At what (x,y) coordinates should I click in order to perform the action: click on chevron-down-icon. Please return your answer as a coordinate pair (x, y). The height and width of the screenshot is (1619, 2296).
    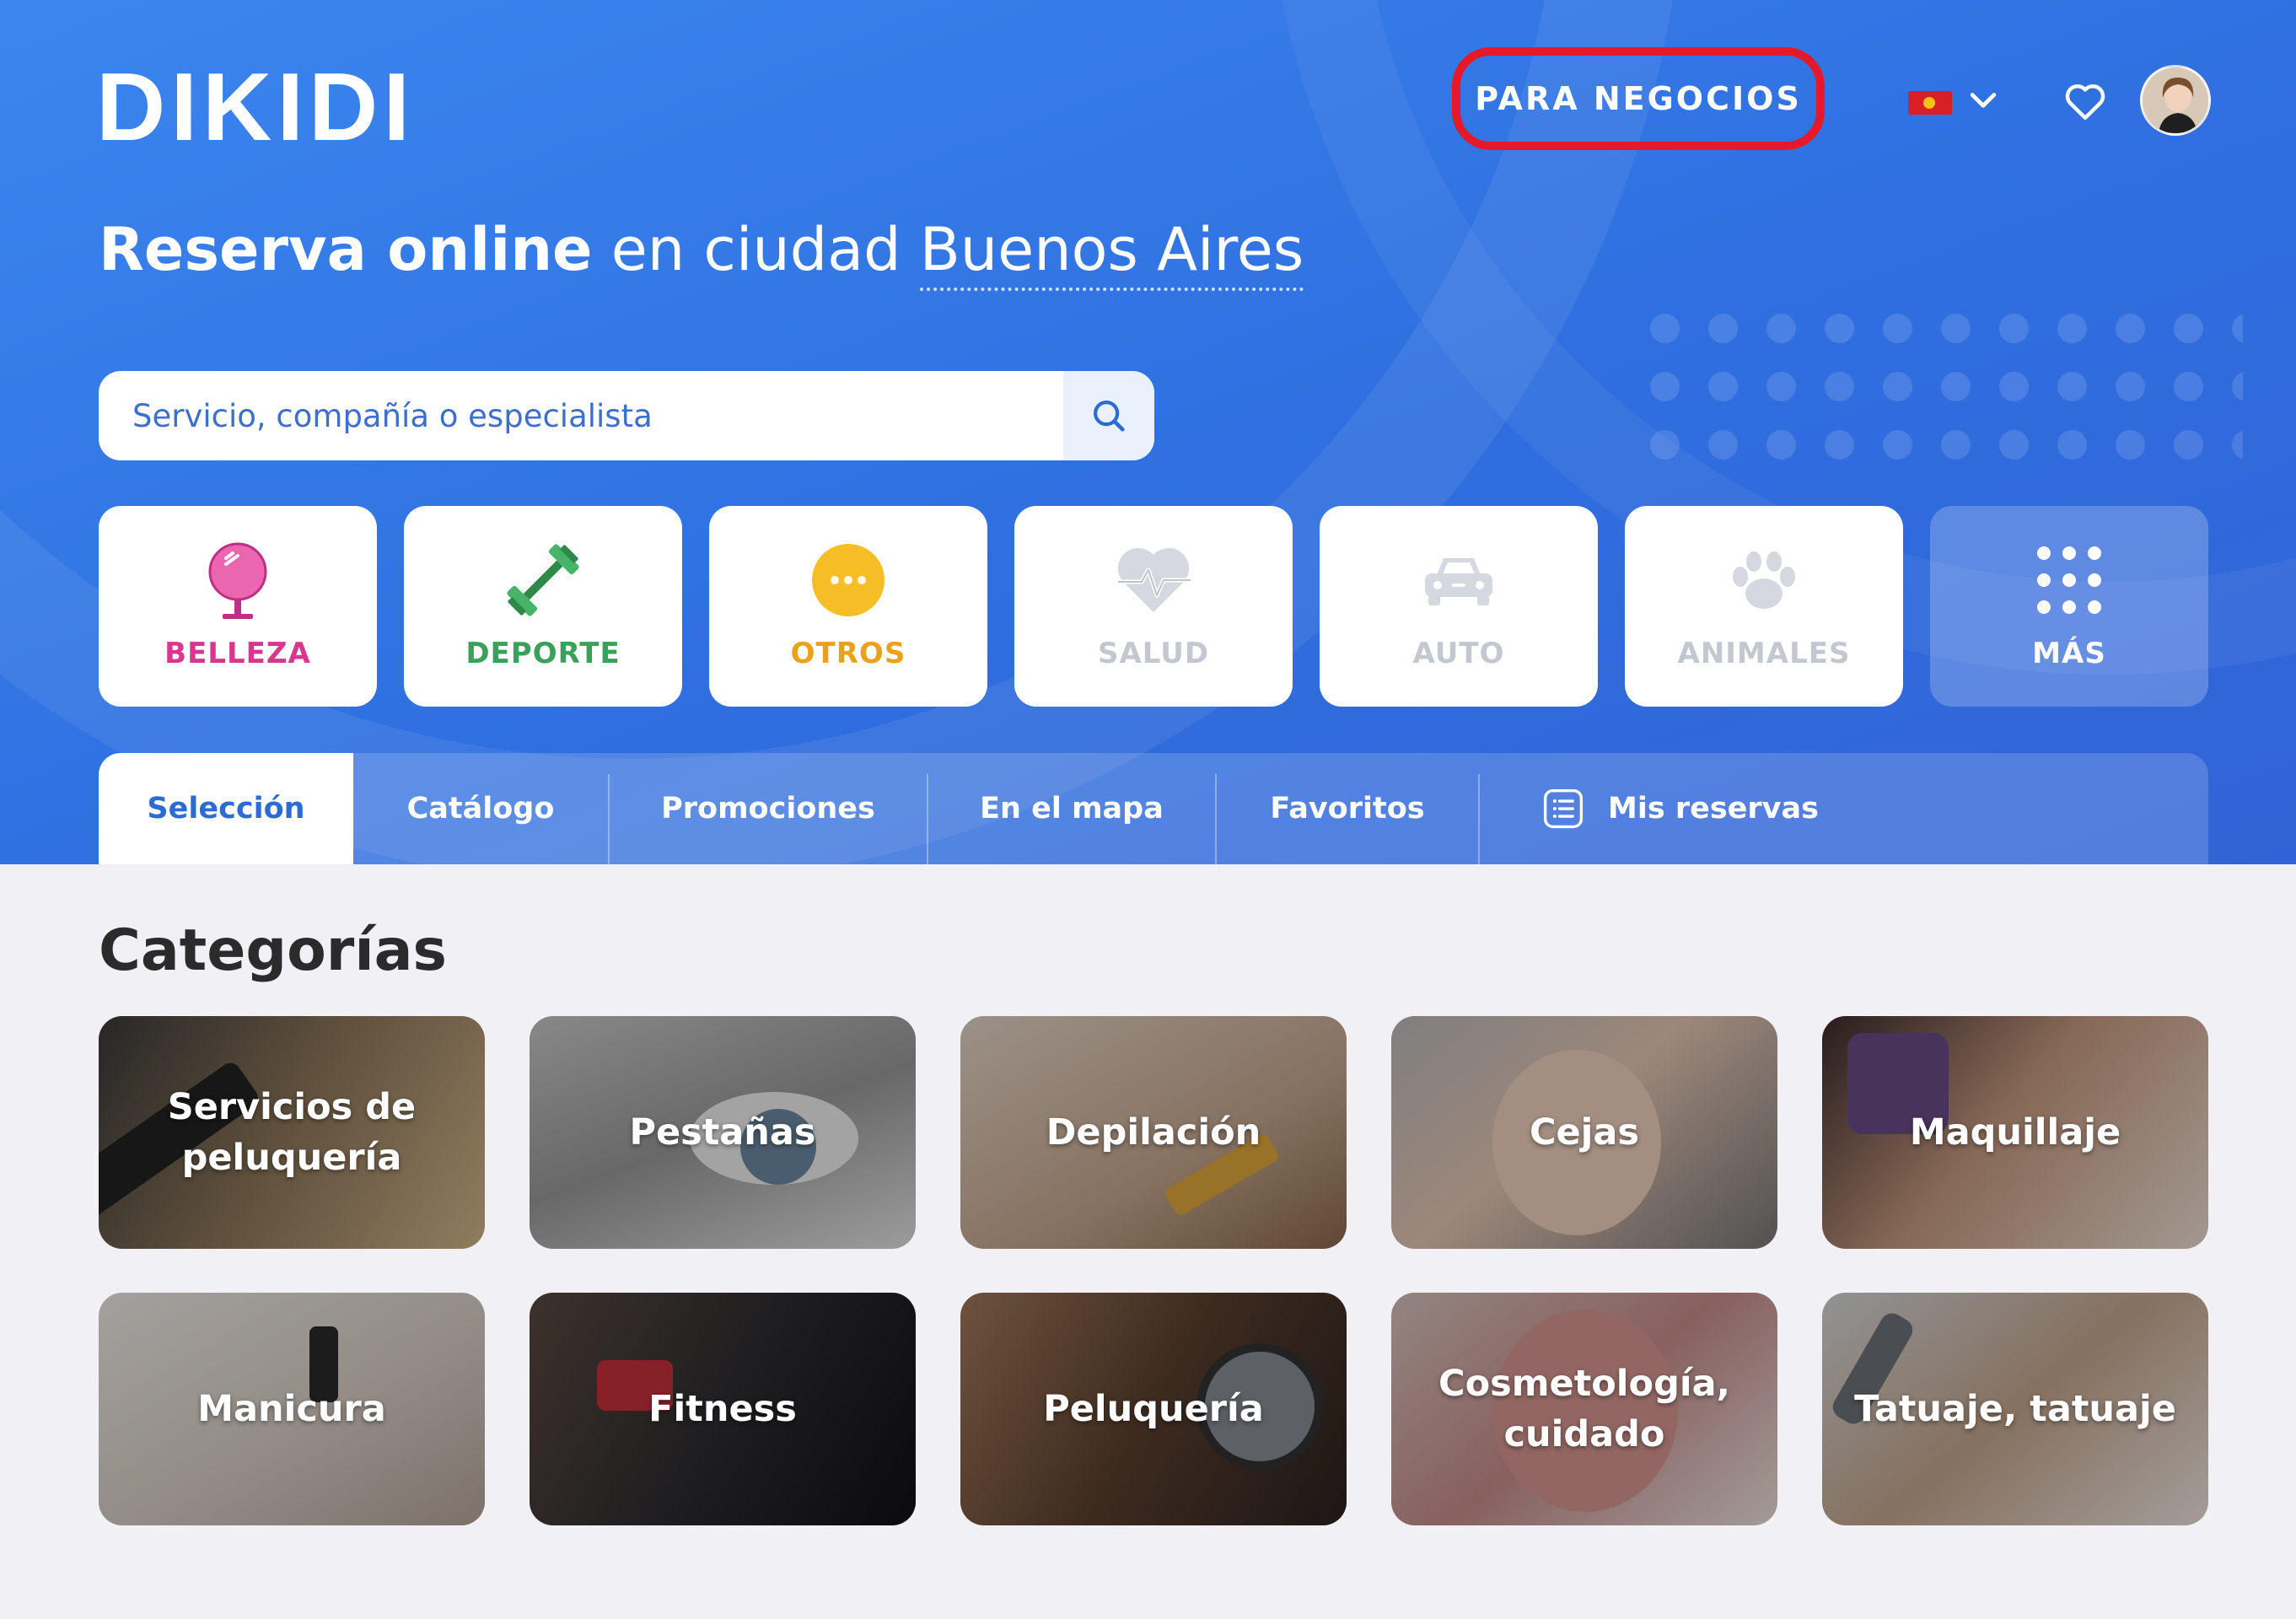
    Looking at the image, I should click on (1984, 99).